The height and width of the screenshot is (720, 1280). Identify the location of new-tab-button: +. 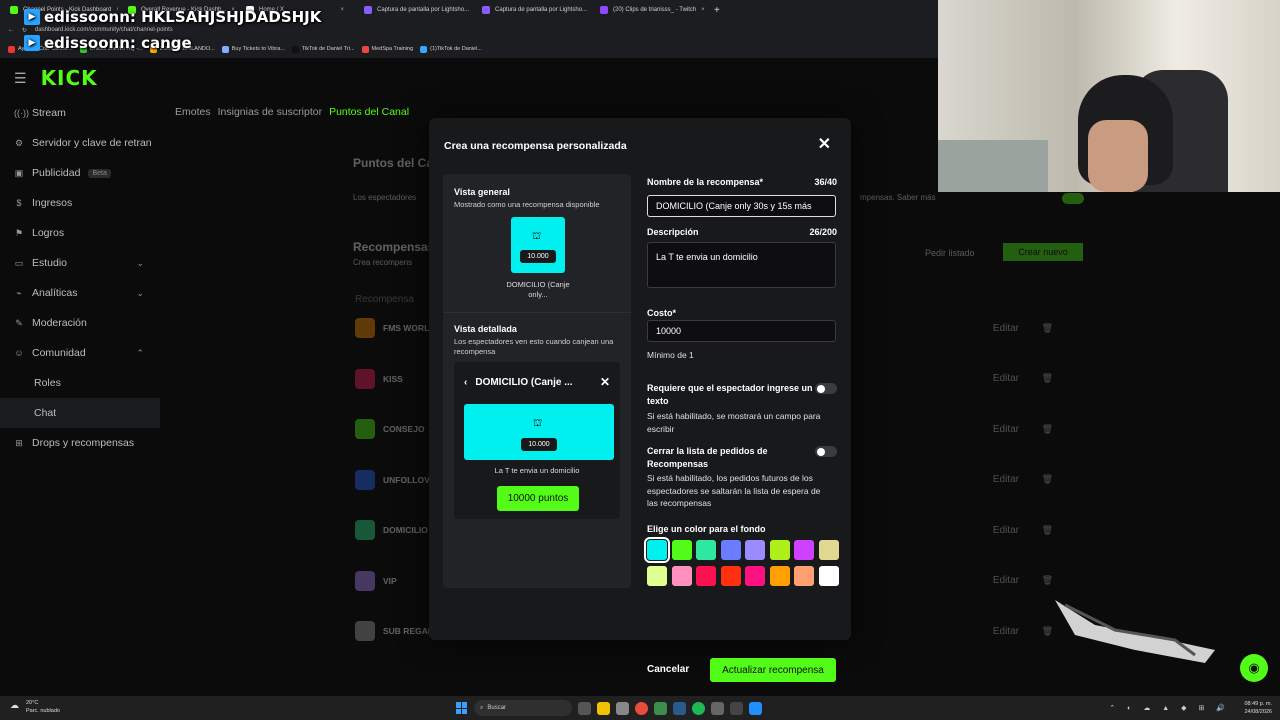
(717, 10).